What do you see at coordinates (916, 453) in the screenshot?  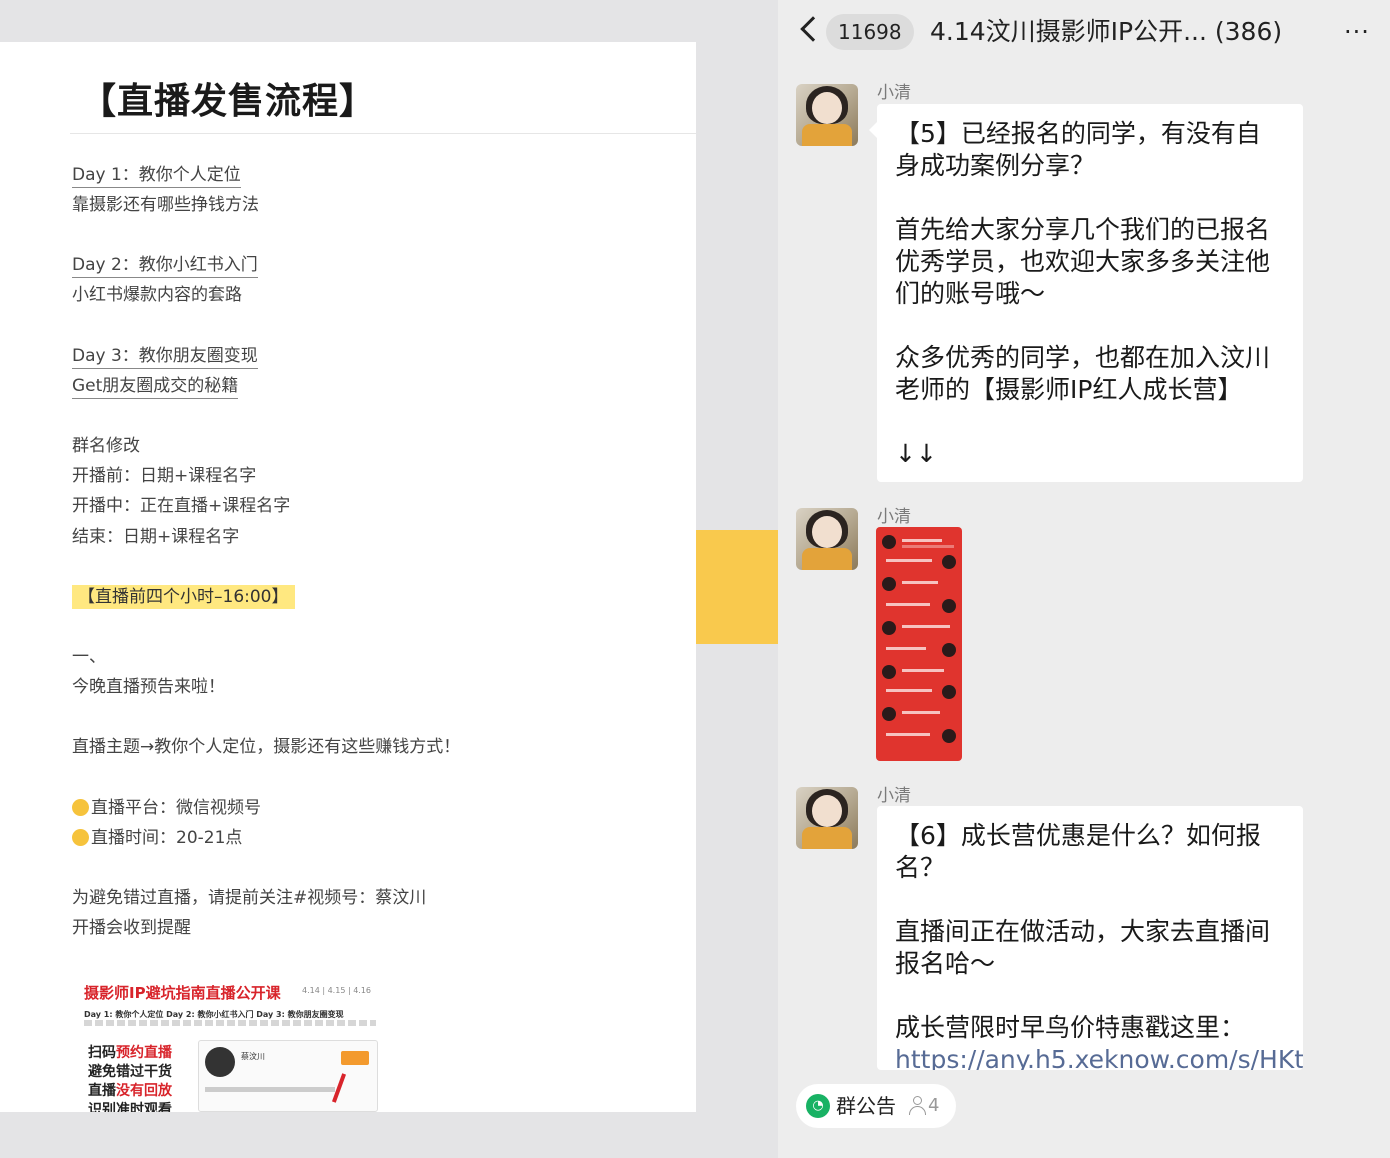 I see `message-text: ↓↓` at bounding box center [916, 453].